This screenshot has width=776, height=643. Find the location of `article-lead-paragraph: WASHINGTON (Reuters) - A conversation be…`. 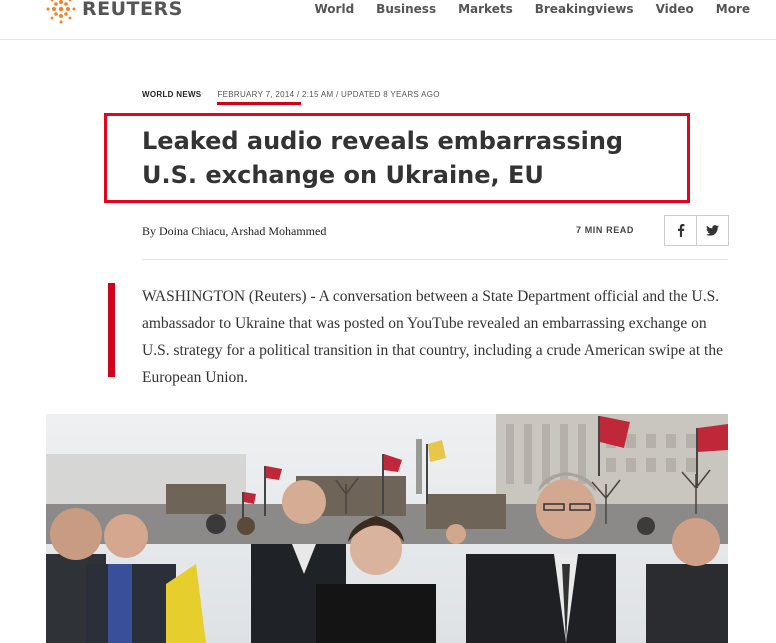

article-lead-paragraph: WASHINGTON (Reuters) - A conversation be… is located at coordinates (432, 337).